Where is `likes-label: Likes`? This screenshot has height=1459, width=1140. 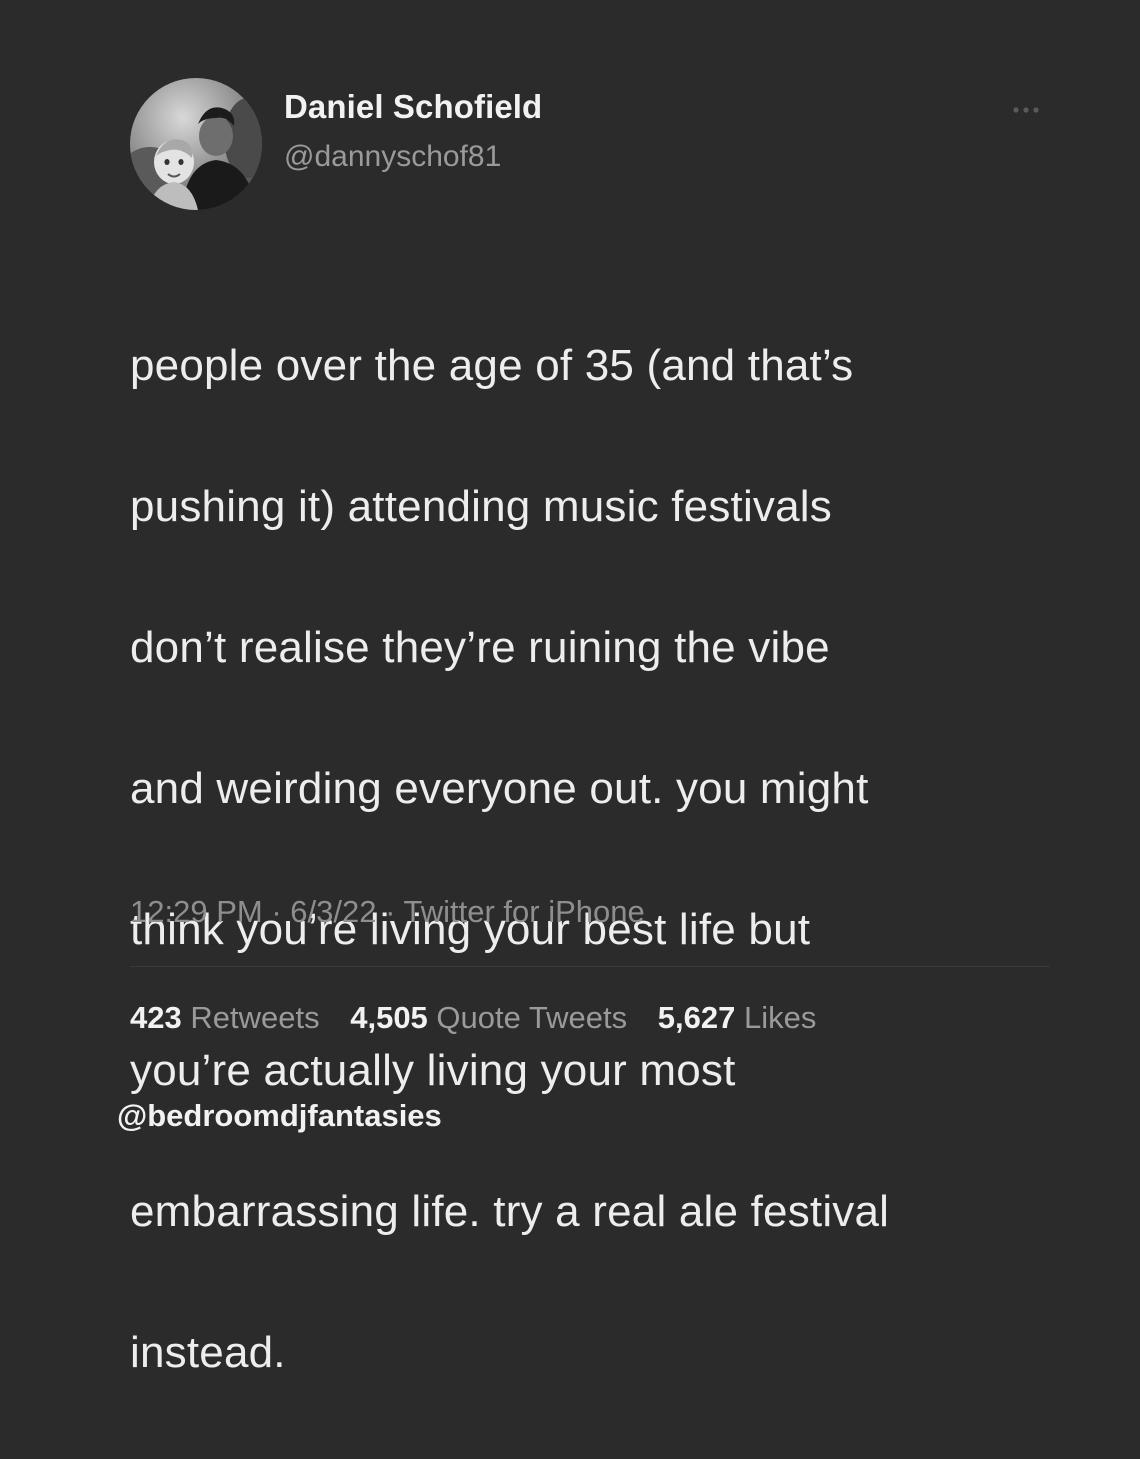
likes-label: Likes is located at coordinates (780, 1017).